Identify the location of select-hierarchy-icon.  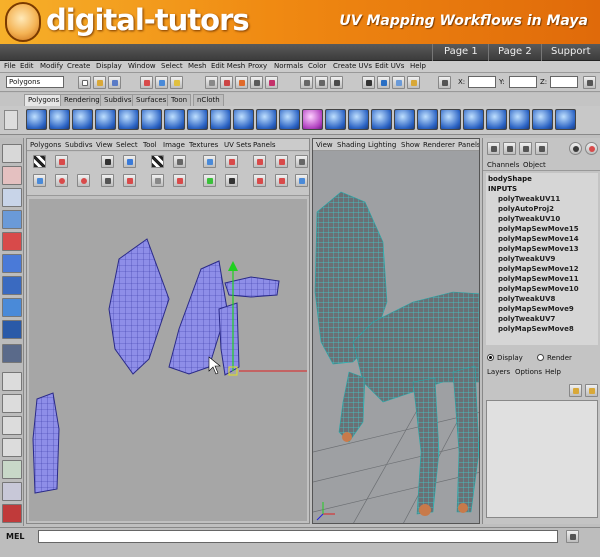
(146, 82).